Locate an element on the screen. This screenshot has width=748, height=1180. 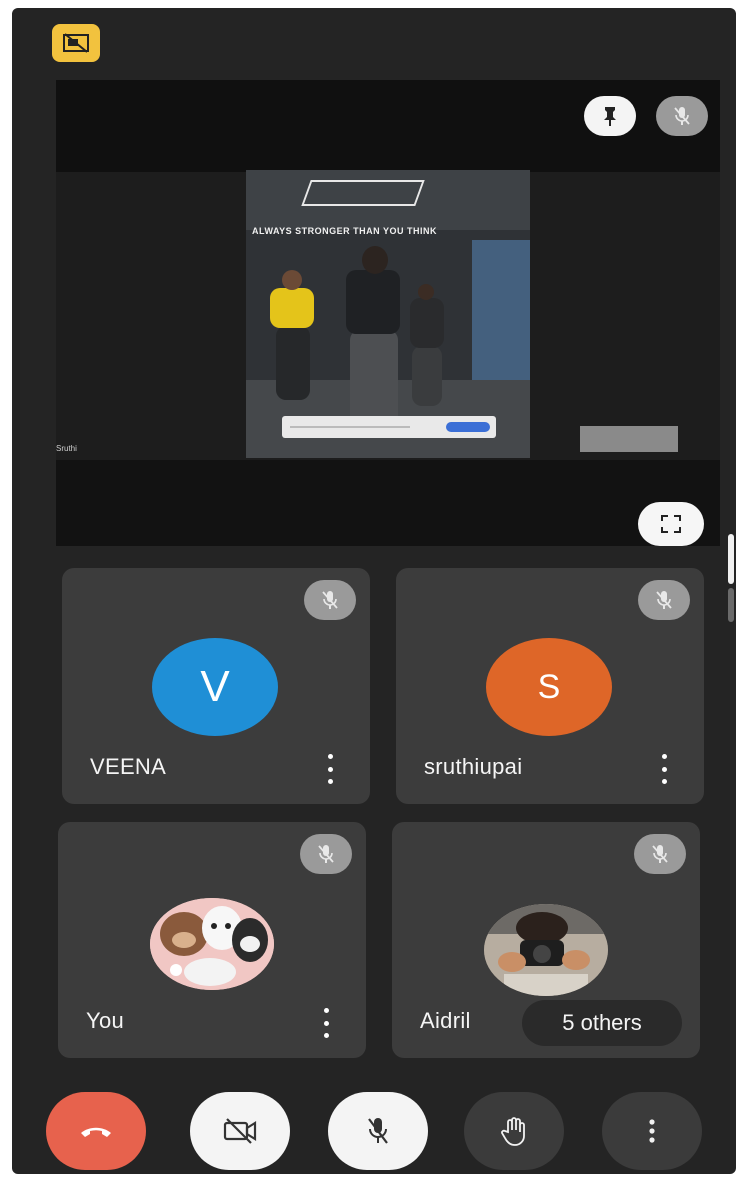
video-caption-text-line is located at coordinates (350, 427).